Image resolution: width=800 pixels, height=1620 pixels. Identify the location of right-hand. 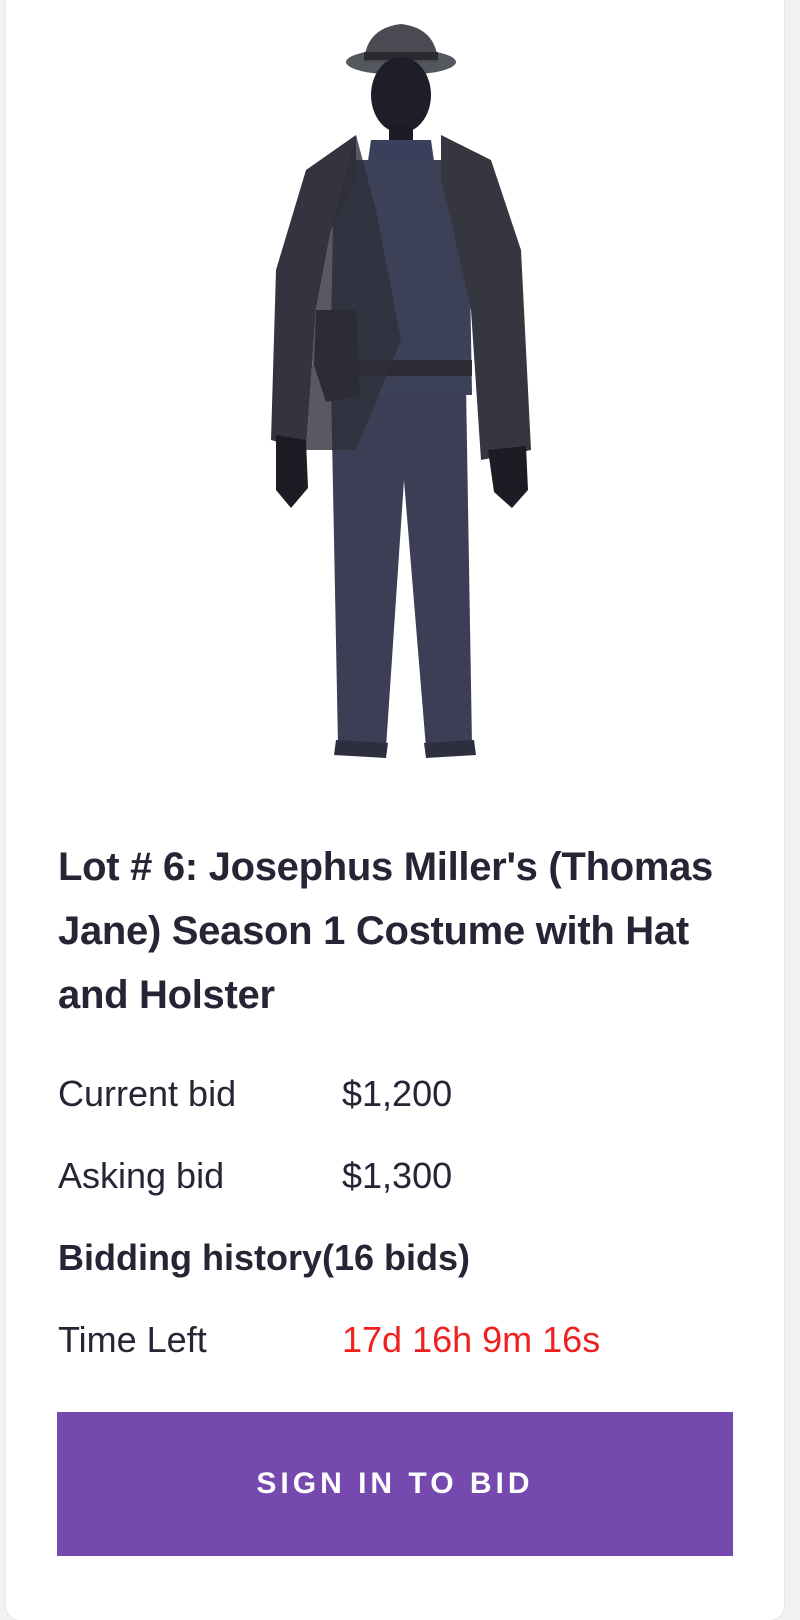
(508, 477).